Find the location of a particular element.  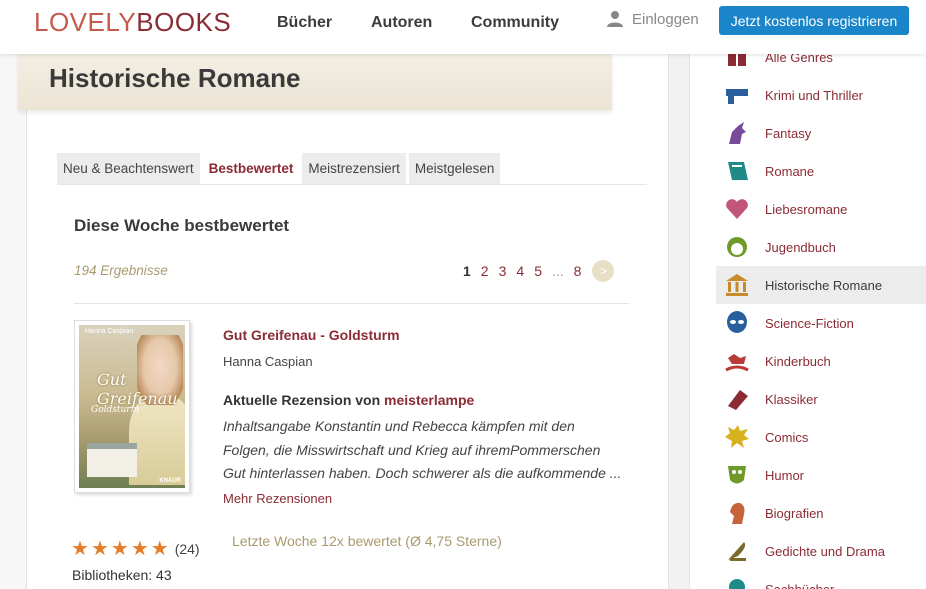

logo: LOVELYBOOKS is located at coordinates (132, 22).